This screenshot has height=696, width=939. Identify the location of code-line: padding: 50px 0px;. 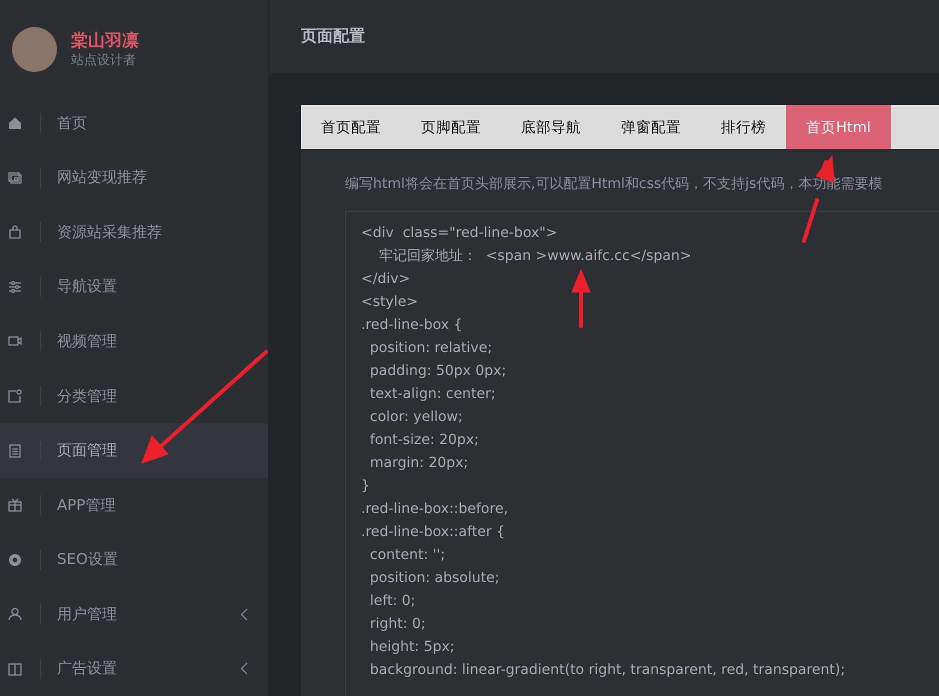
(438, 371).